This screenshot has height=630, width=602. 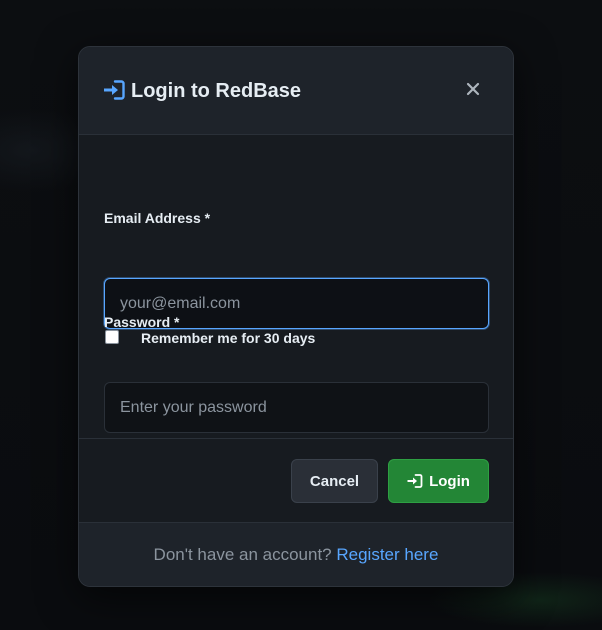 I want to click on register-text: Don't have an account? Register here, so click(x=296, y=555).